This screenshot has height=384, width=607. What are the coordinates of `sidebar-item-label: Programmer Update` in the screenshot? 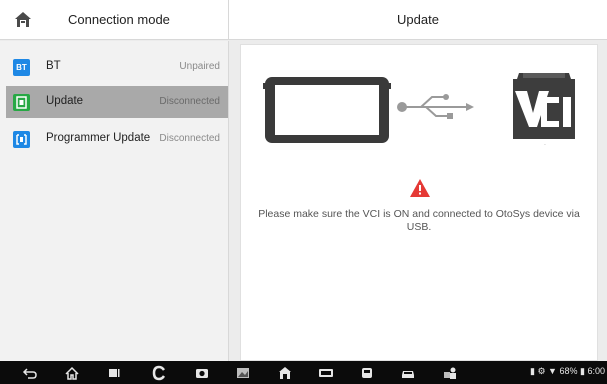 It's located at (98, 138).